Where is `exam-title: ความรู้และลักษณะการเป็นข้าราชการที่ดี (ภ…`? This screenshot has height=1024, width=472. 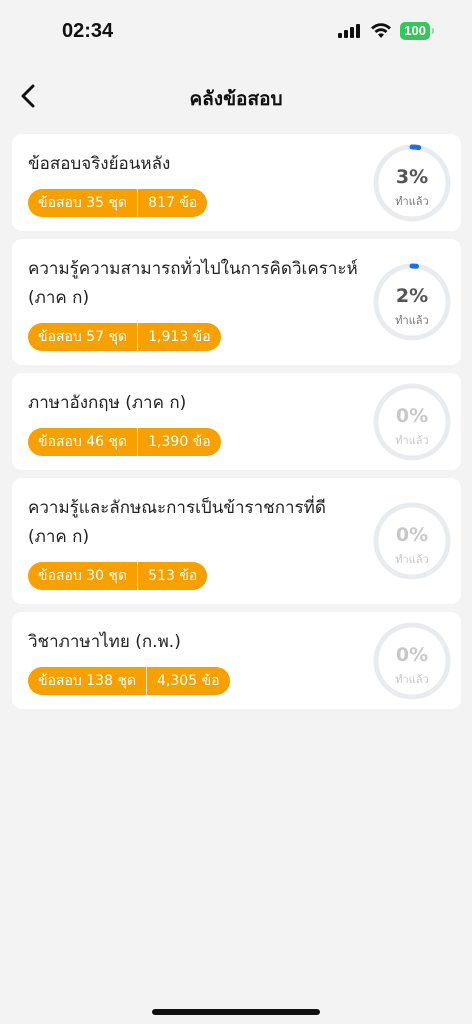 exam-title: ความรู้และลักษณะการเป็นข้าราชการที่ดี (ภ… is located at coordinates (177, 522).